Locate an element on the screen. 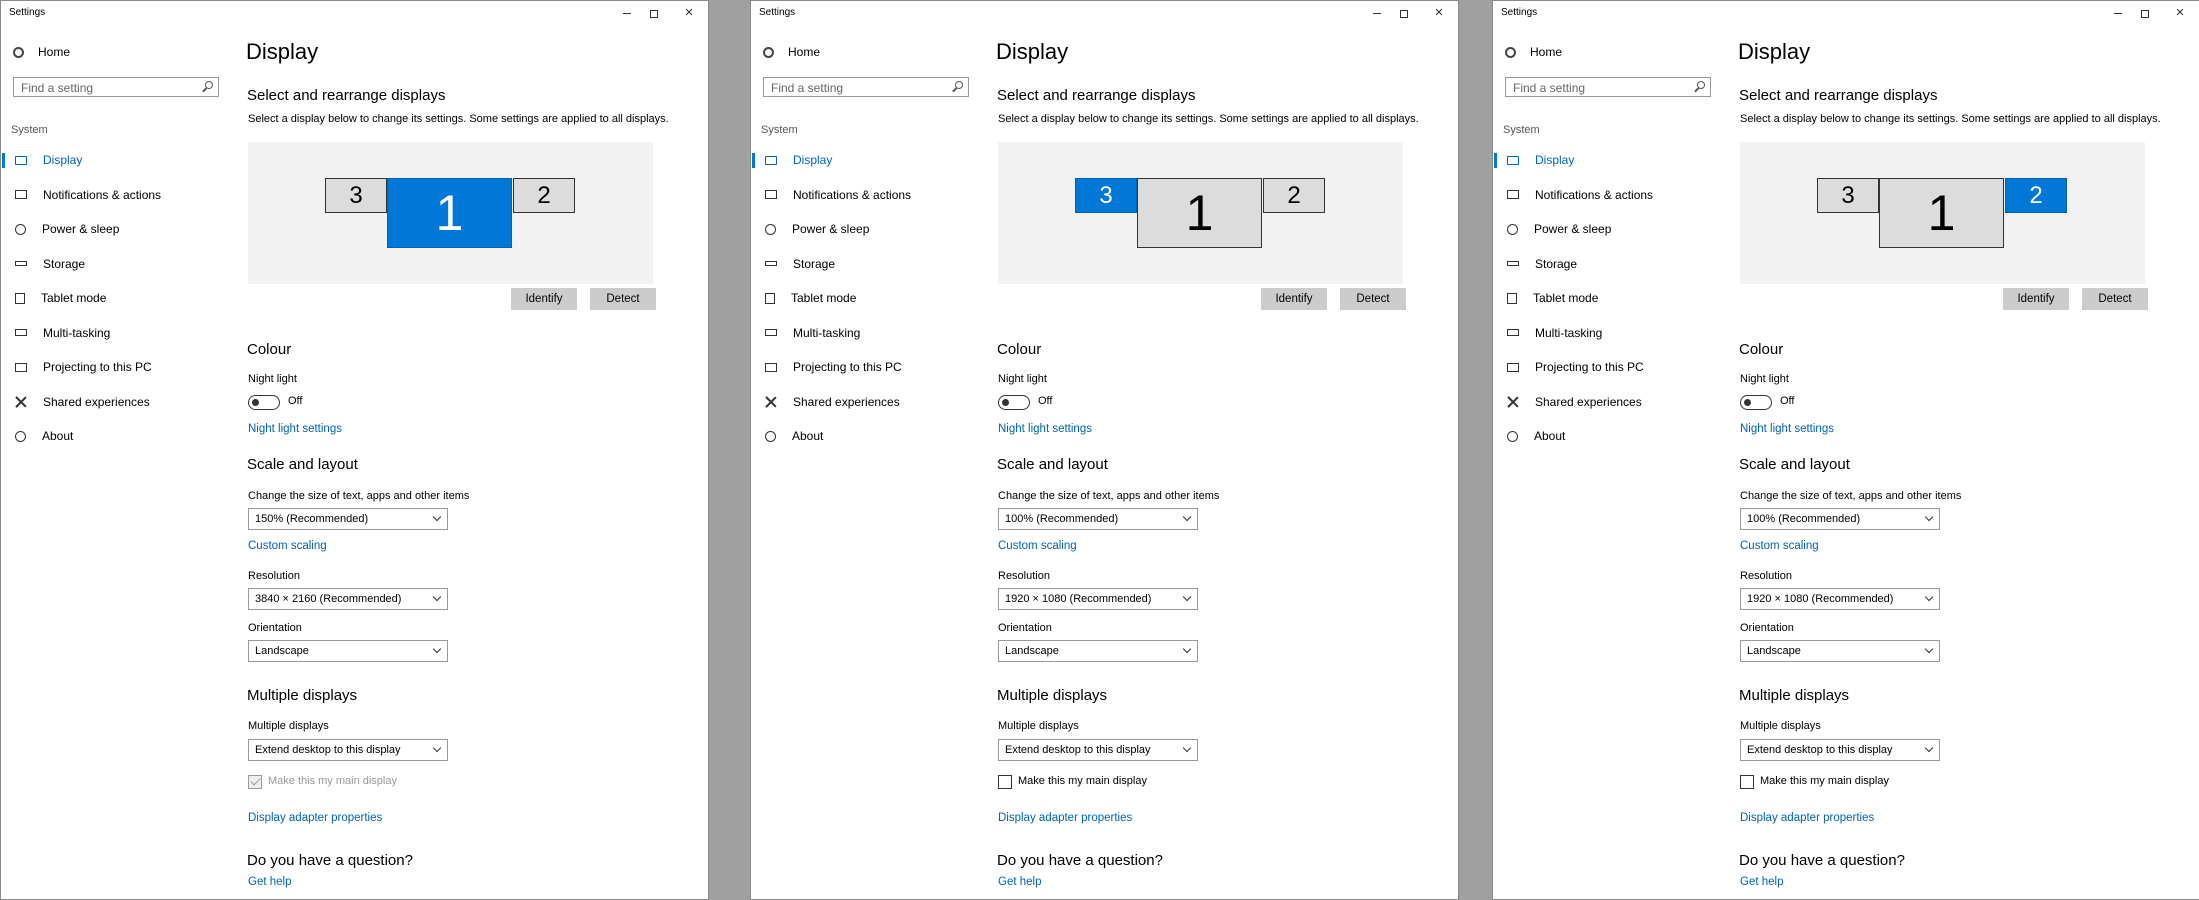 This screenshot has width=2199, height=900. resolution-value: 1920 × 1080 (Recommended) is located at coordinates (1078, 599).